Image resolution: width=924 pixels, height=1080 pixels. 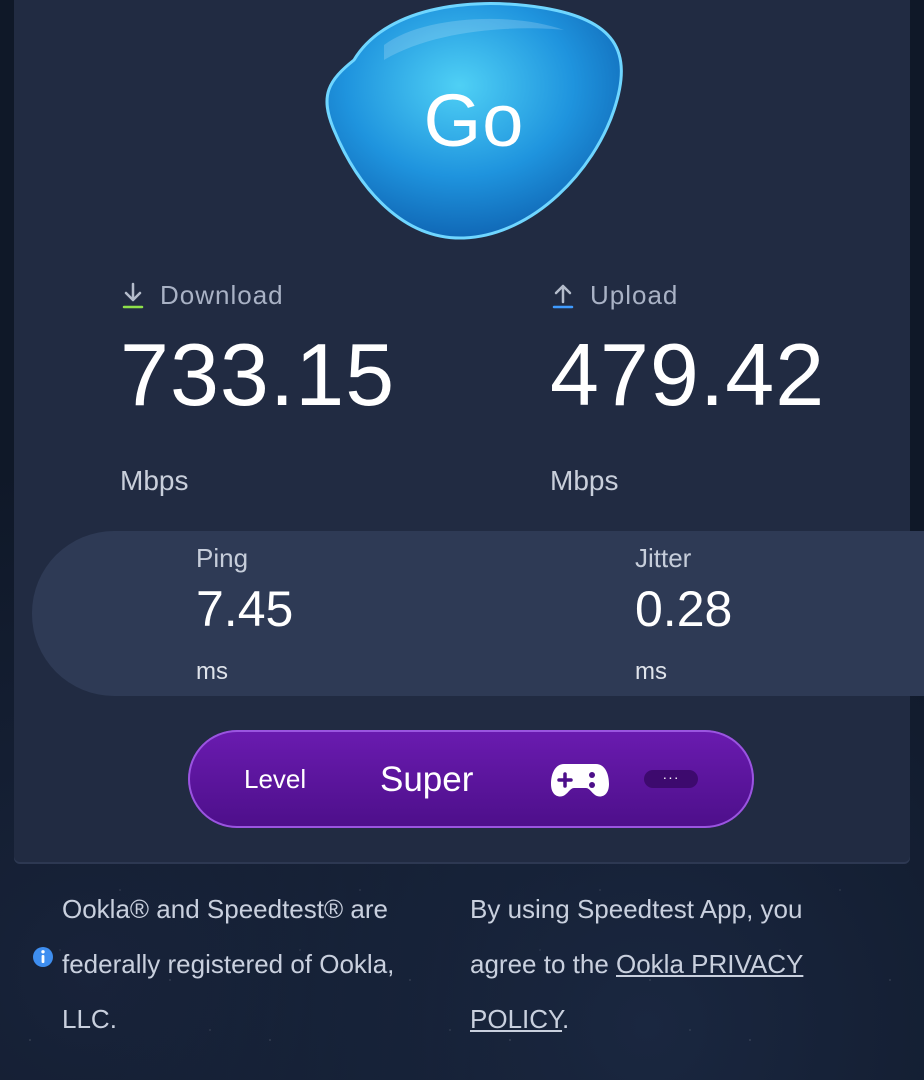 What do you see at coordinates (634, 295) in the screenshot?
I see `upload-label: Upload` at bounding box center [634, 295].